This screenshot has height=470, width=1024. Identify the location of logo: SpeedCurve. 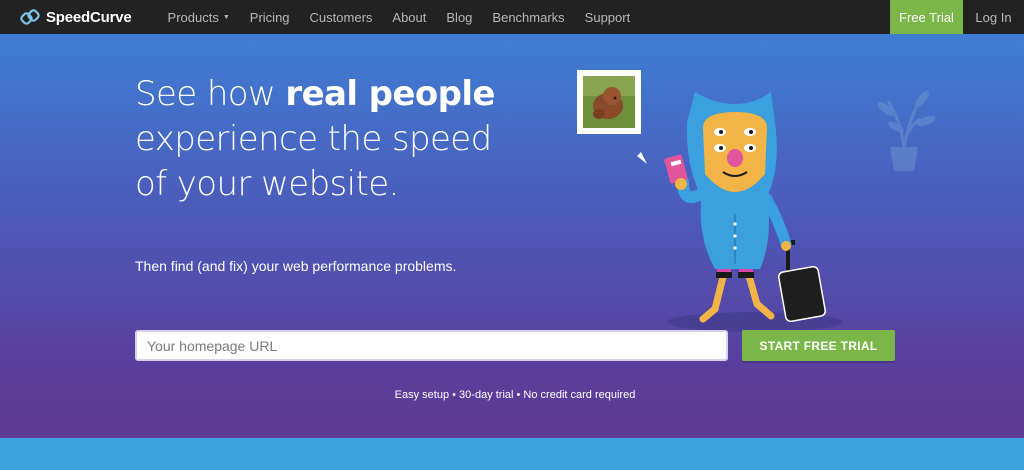
(76, 17).